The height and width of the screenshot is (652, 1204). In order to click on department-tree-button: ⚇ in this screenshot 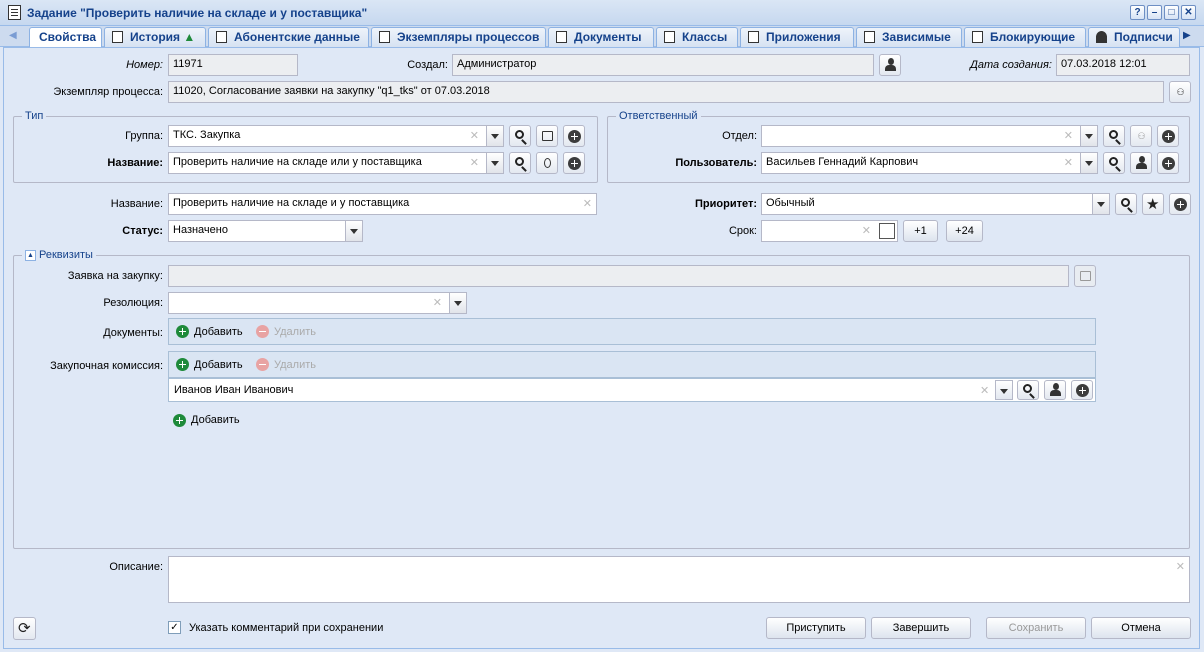, I will do `click(1141, 136)`.